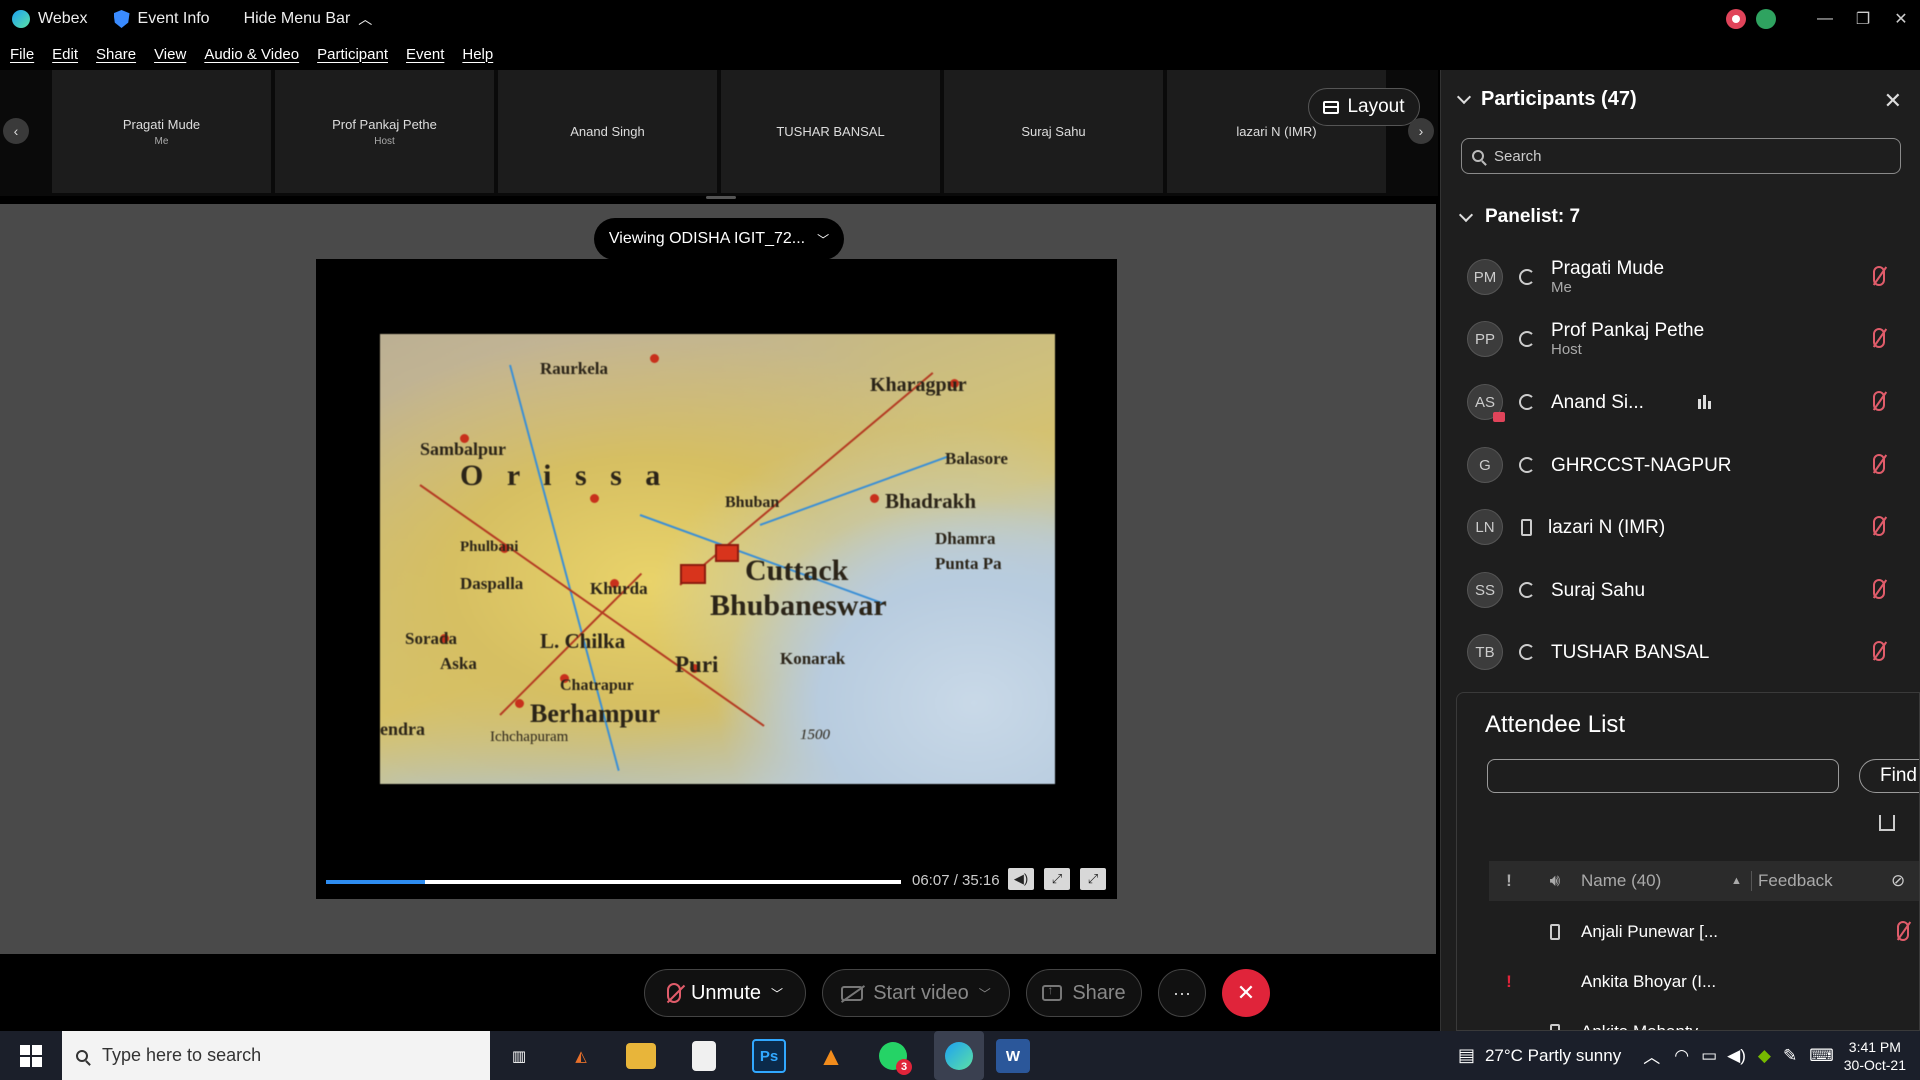 The image size is (1920, 1080). Describe the element at coordinates (1682, 652) in the screenshot. I see `panelist-row: TB TUSHAR BANSAL` at that location.